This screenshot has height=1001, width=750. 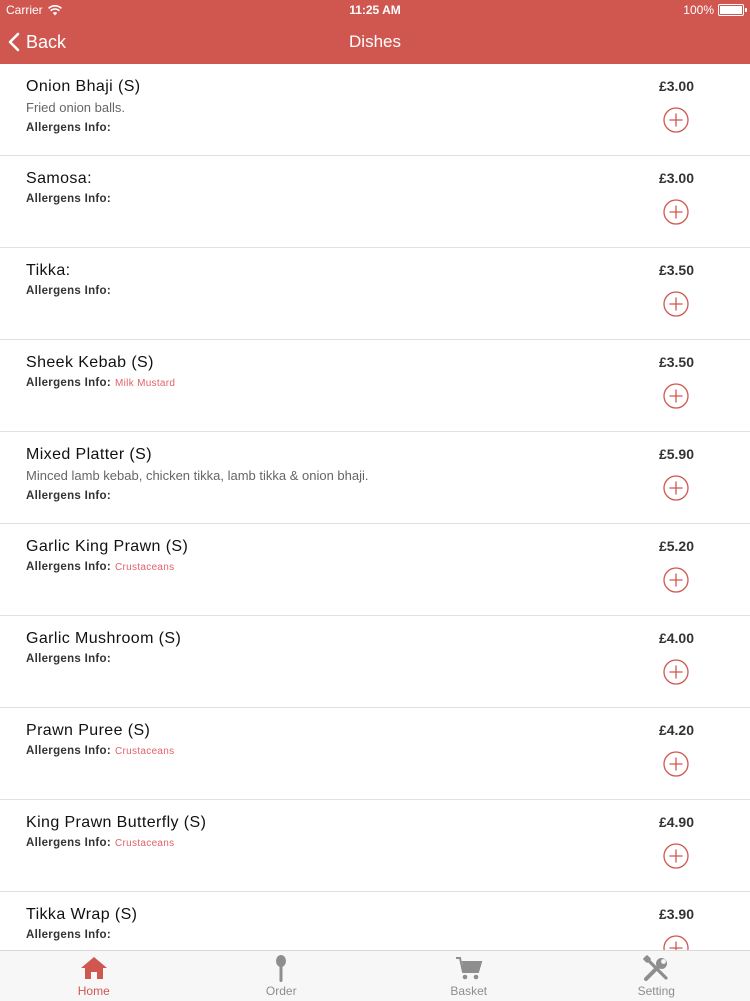 I want to click on header-bar: Carrier 11:25 AM 100% Back Dishes, so click(x=375, y=32).